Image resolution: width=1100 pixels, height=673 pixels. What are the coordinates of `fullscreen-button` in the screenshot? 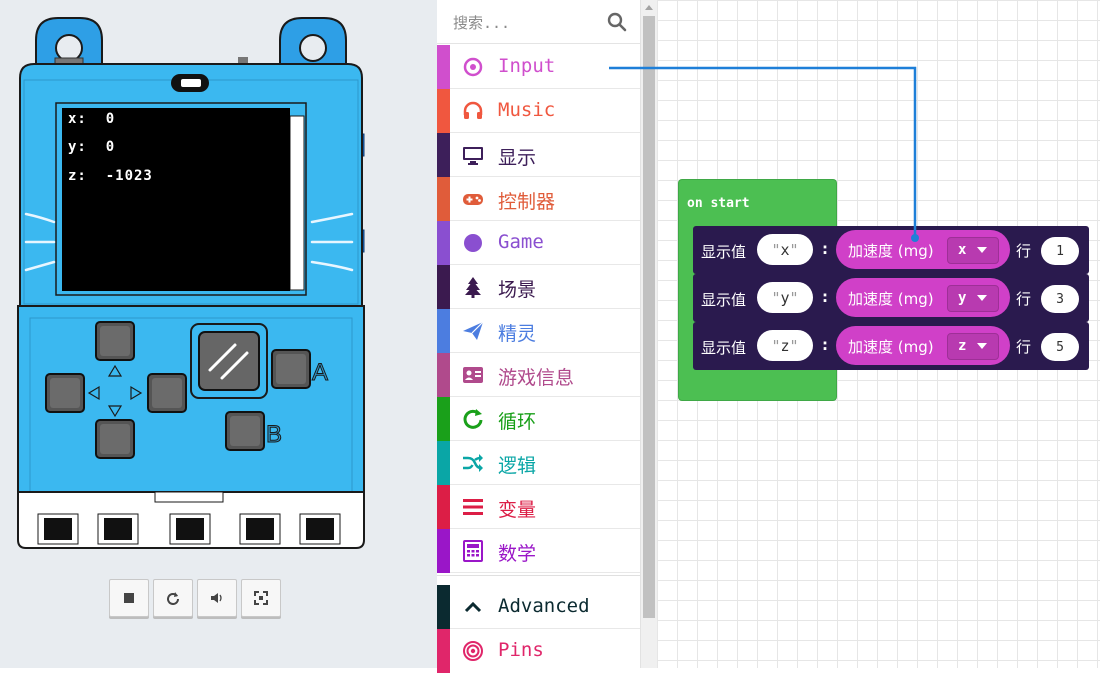 It's located at (261, 598).